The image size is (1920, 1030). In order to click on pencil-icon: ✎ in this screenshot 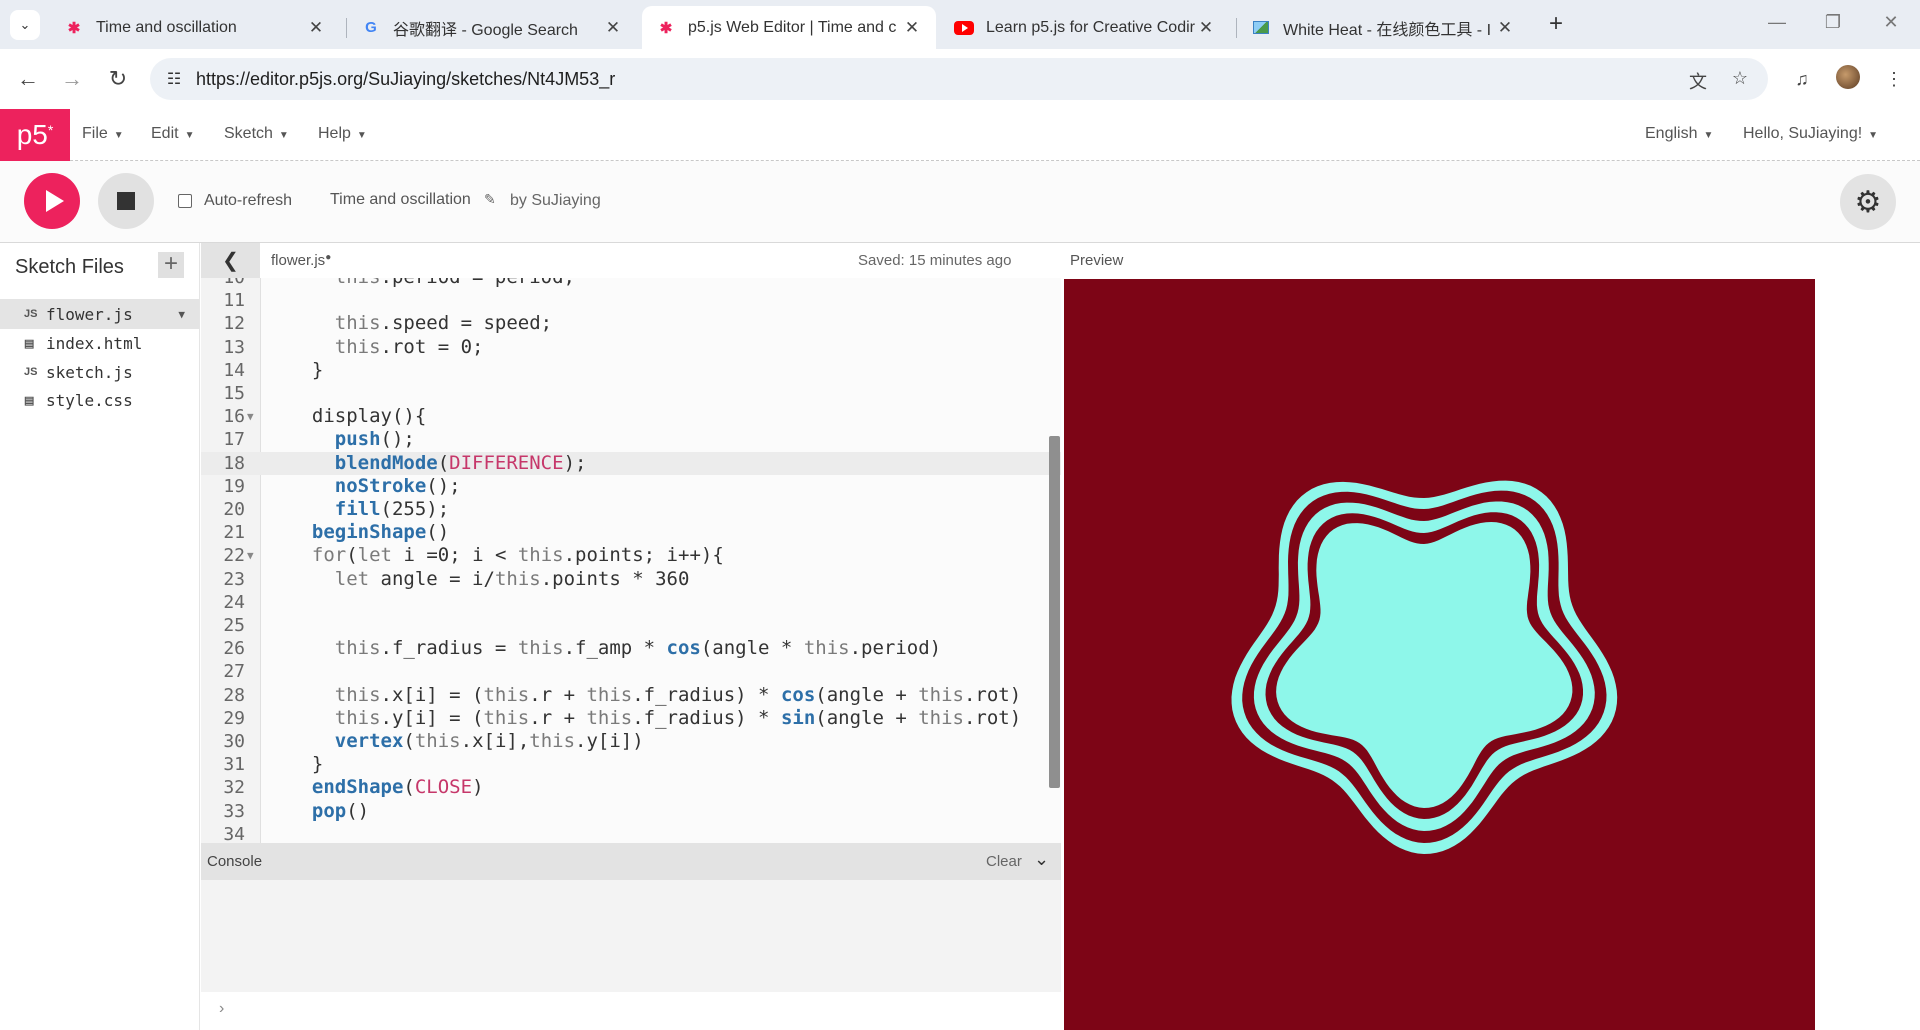, I will do `click(490, 199)`.